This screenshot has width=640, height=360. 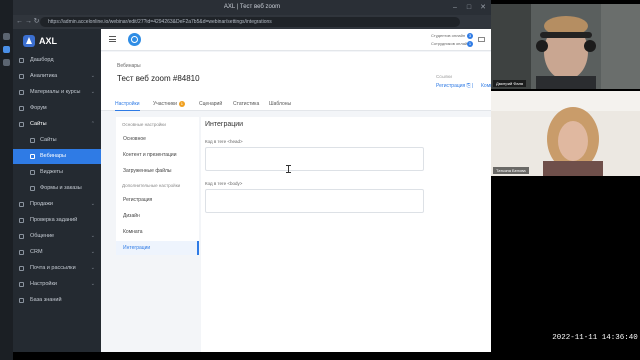 I want to click on close-icon: ✕, so click(x=483, y=7).